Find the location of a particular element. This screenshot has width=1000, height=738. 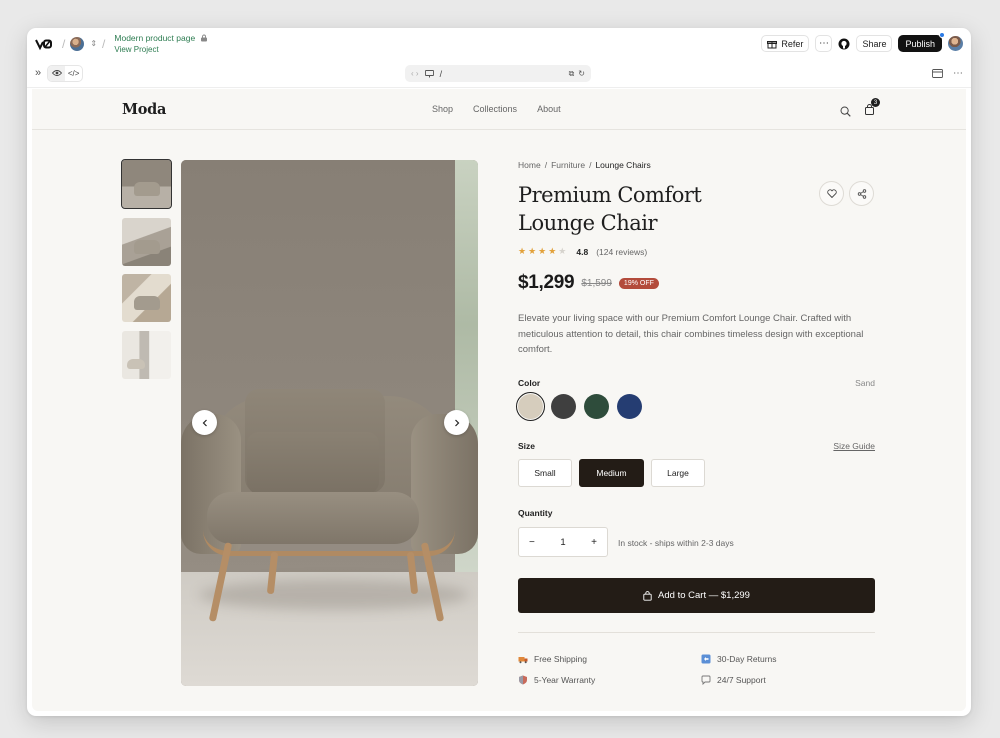

share-icon is located at coordinates (861, 193).